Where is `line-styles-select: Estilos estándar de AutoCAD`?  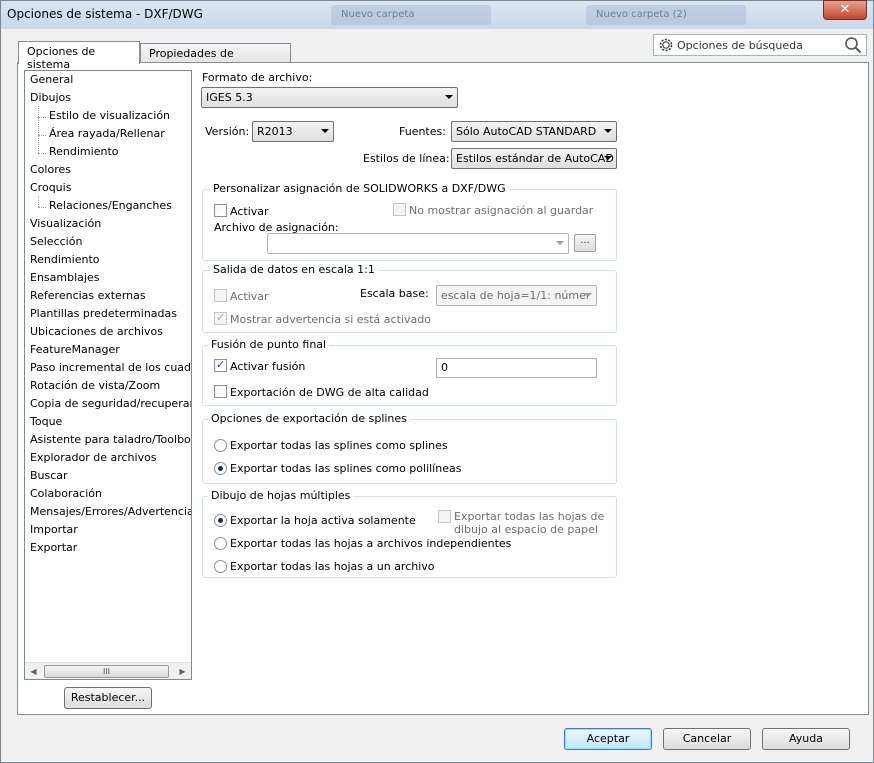 line-styles-select: Estilos estándar de AutoCAD is located at coordinates (534, 158).